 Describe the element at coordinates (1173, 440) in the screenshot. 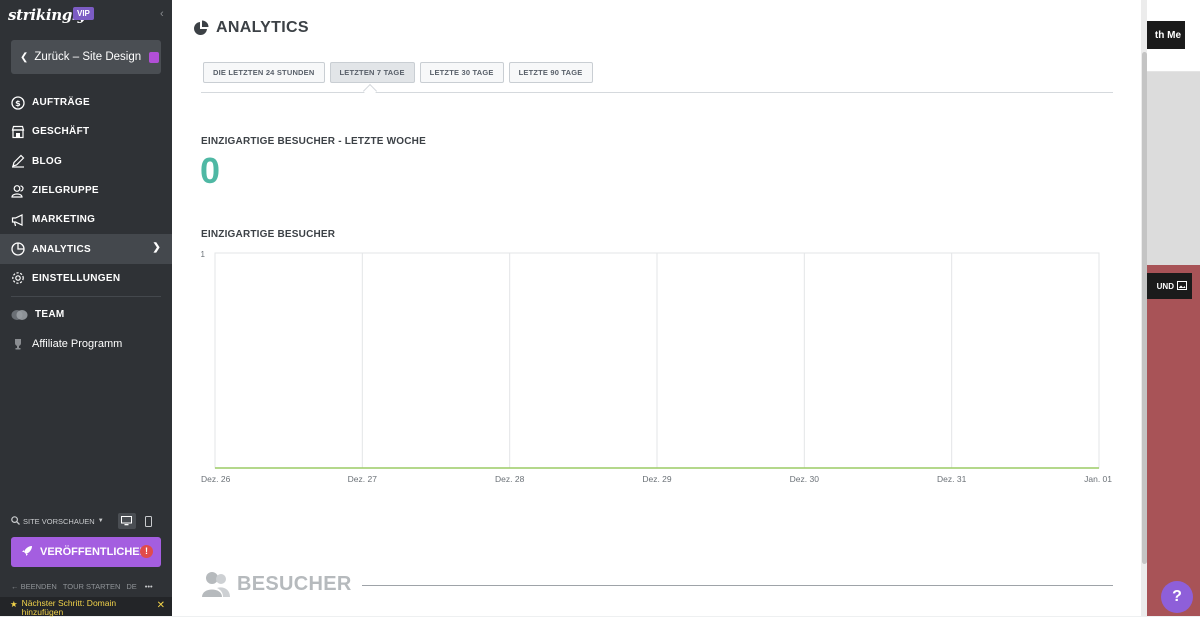

I see `background-section` at that location.